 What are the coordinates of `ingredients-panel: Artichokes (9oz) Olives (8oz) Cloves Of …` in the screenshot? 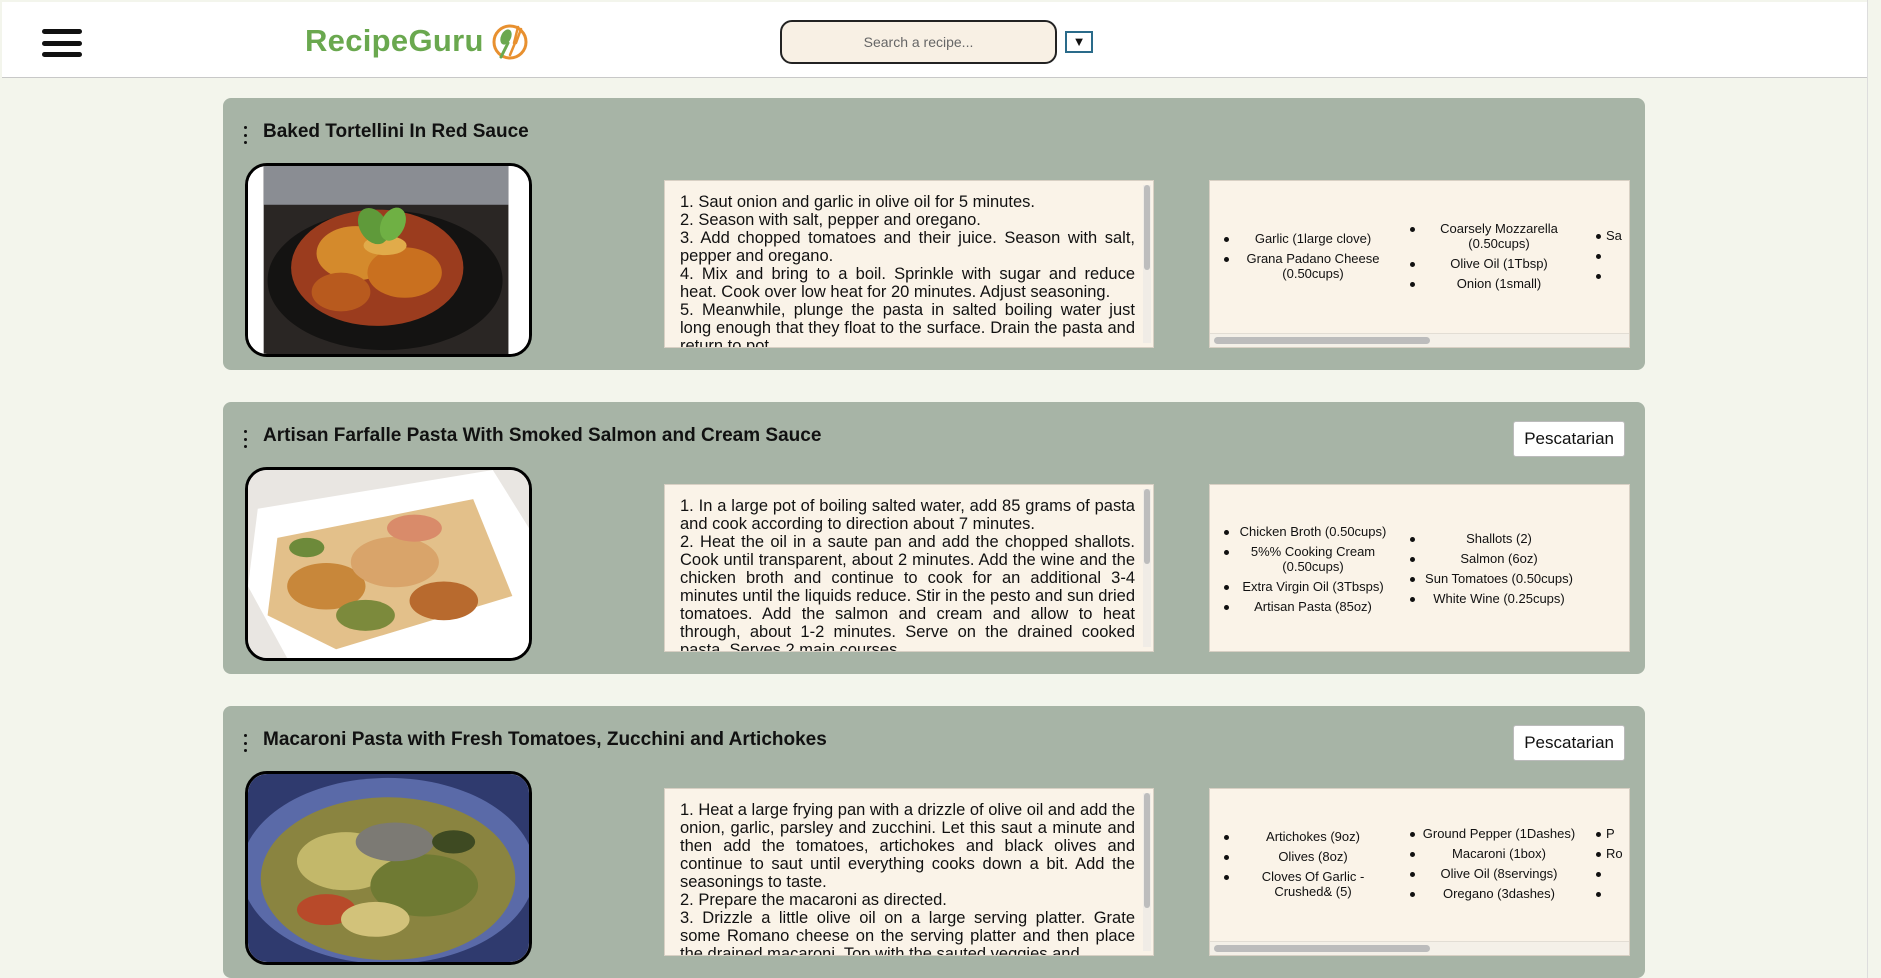 It's located at (1419, 872).